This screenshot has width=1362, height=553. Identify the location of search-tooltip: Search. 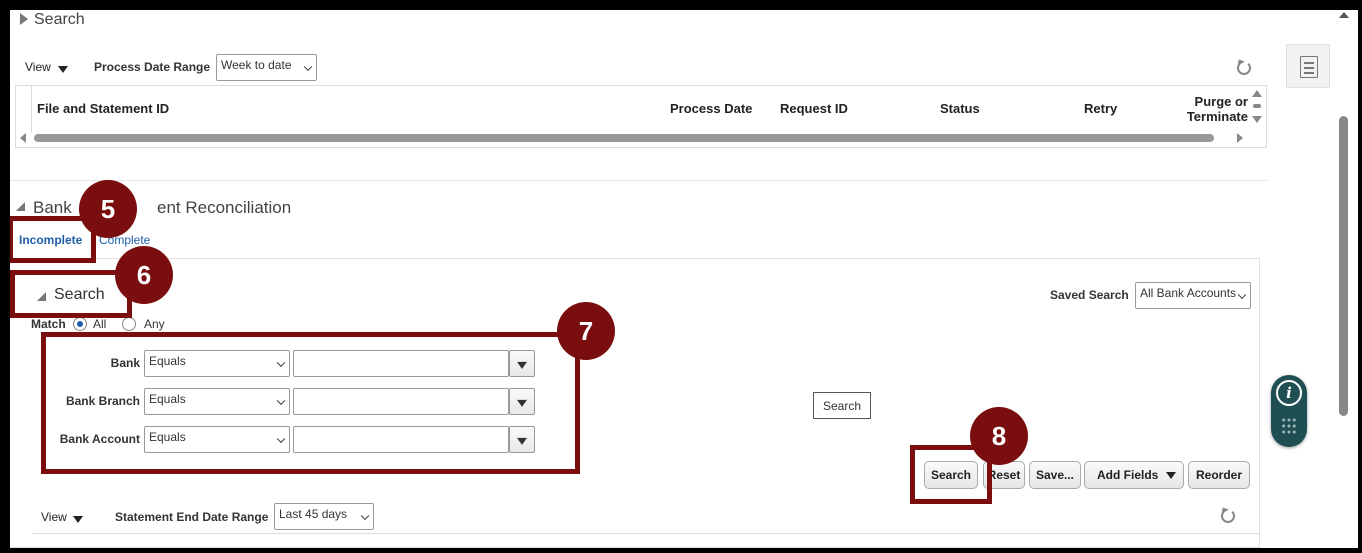
(842, 405).